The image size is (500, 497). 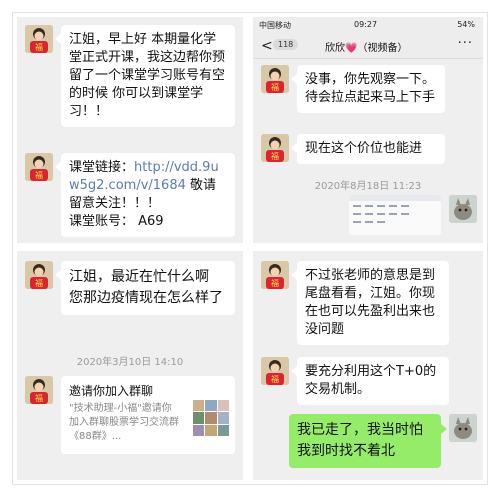 What do you see at coordinates (102, 167) in the screenshot?
I see `link-prefix: 课堂链接：` at bounding box center [102, 167].